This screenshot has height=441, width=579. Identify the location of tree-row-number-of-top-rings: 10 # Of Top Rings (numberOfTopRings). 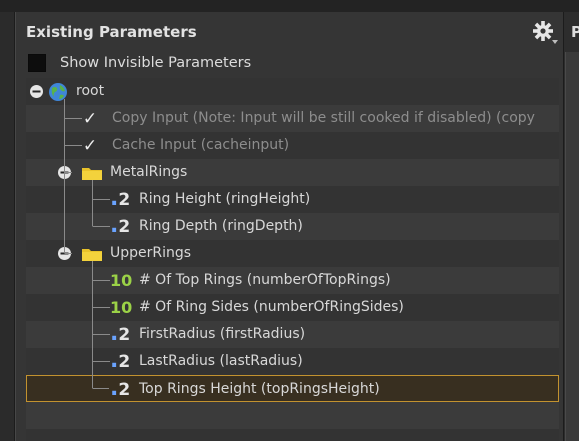
(292, 280).